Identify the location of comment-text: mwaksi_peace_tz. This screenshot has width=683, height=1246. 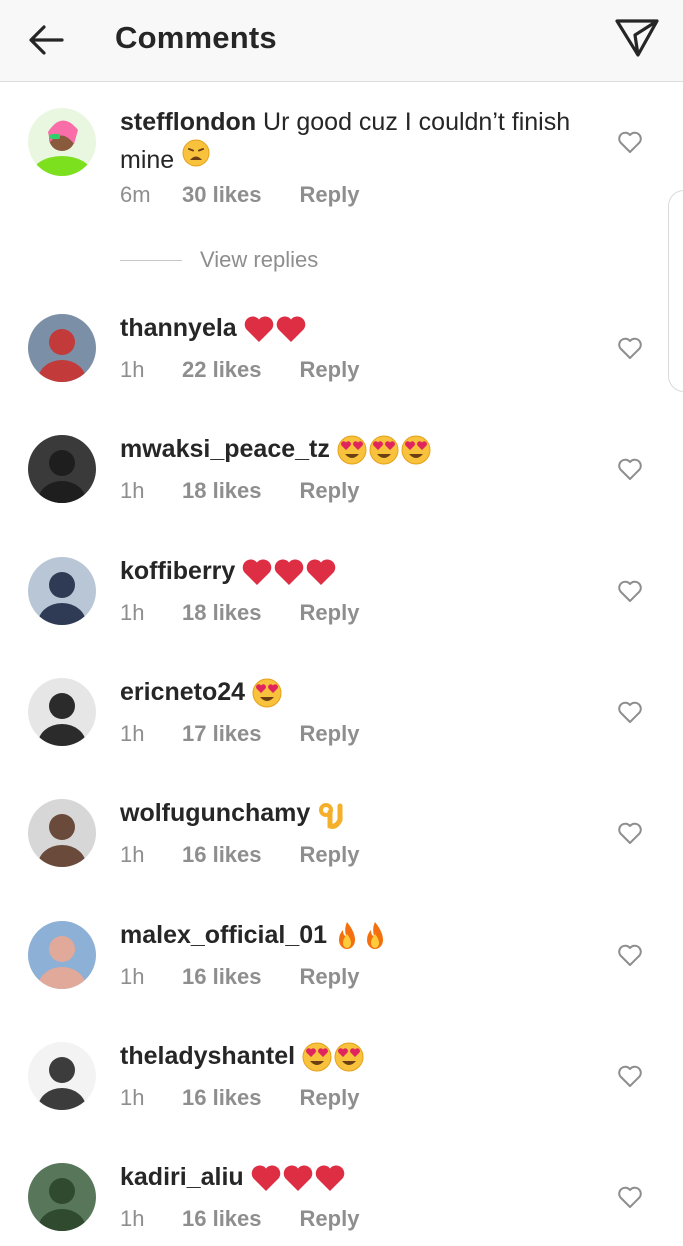
(276, 449).